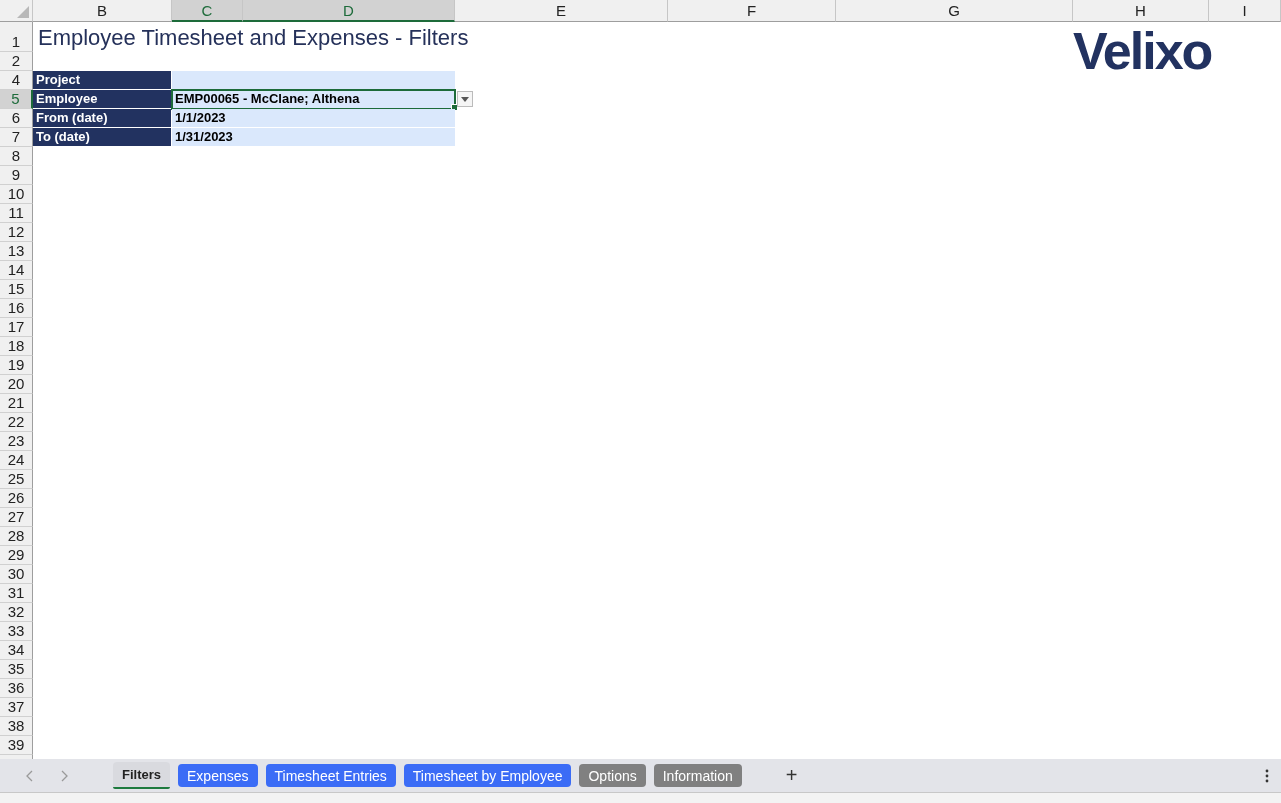  Describe the element at coordinates (16, 213) in the screenshot. I see `row-header: 11` at that location.